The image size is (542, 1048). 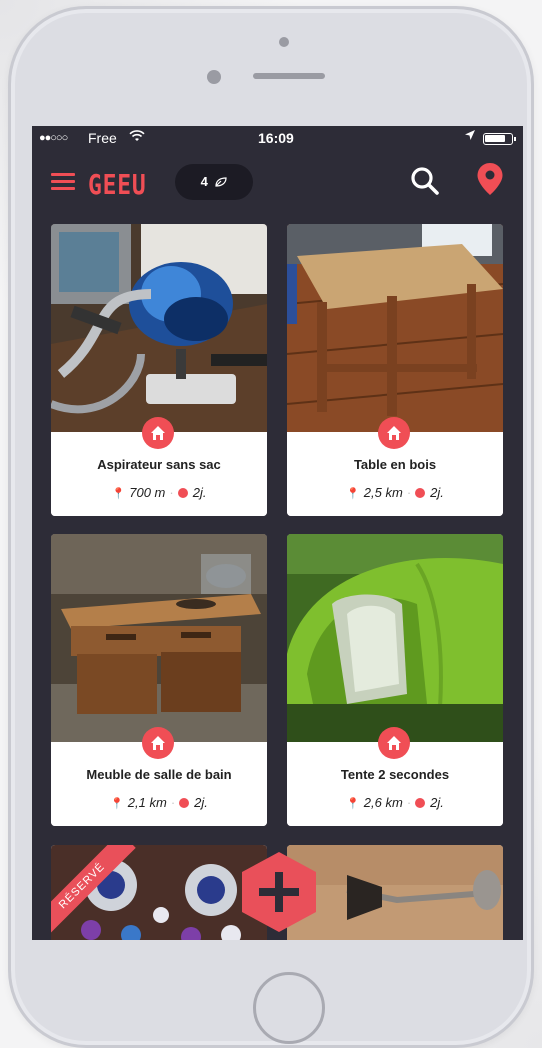 I want to click on listing-info: Table en bois 📍 2,5 km · 2j., so click(x=395, y=466).